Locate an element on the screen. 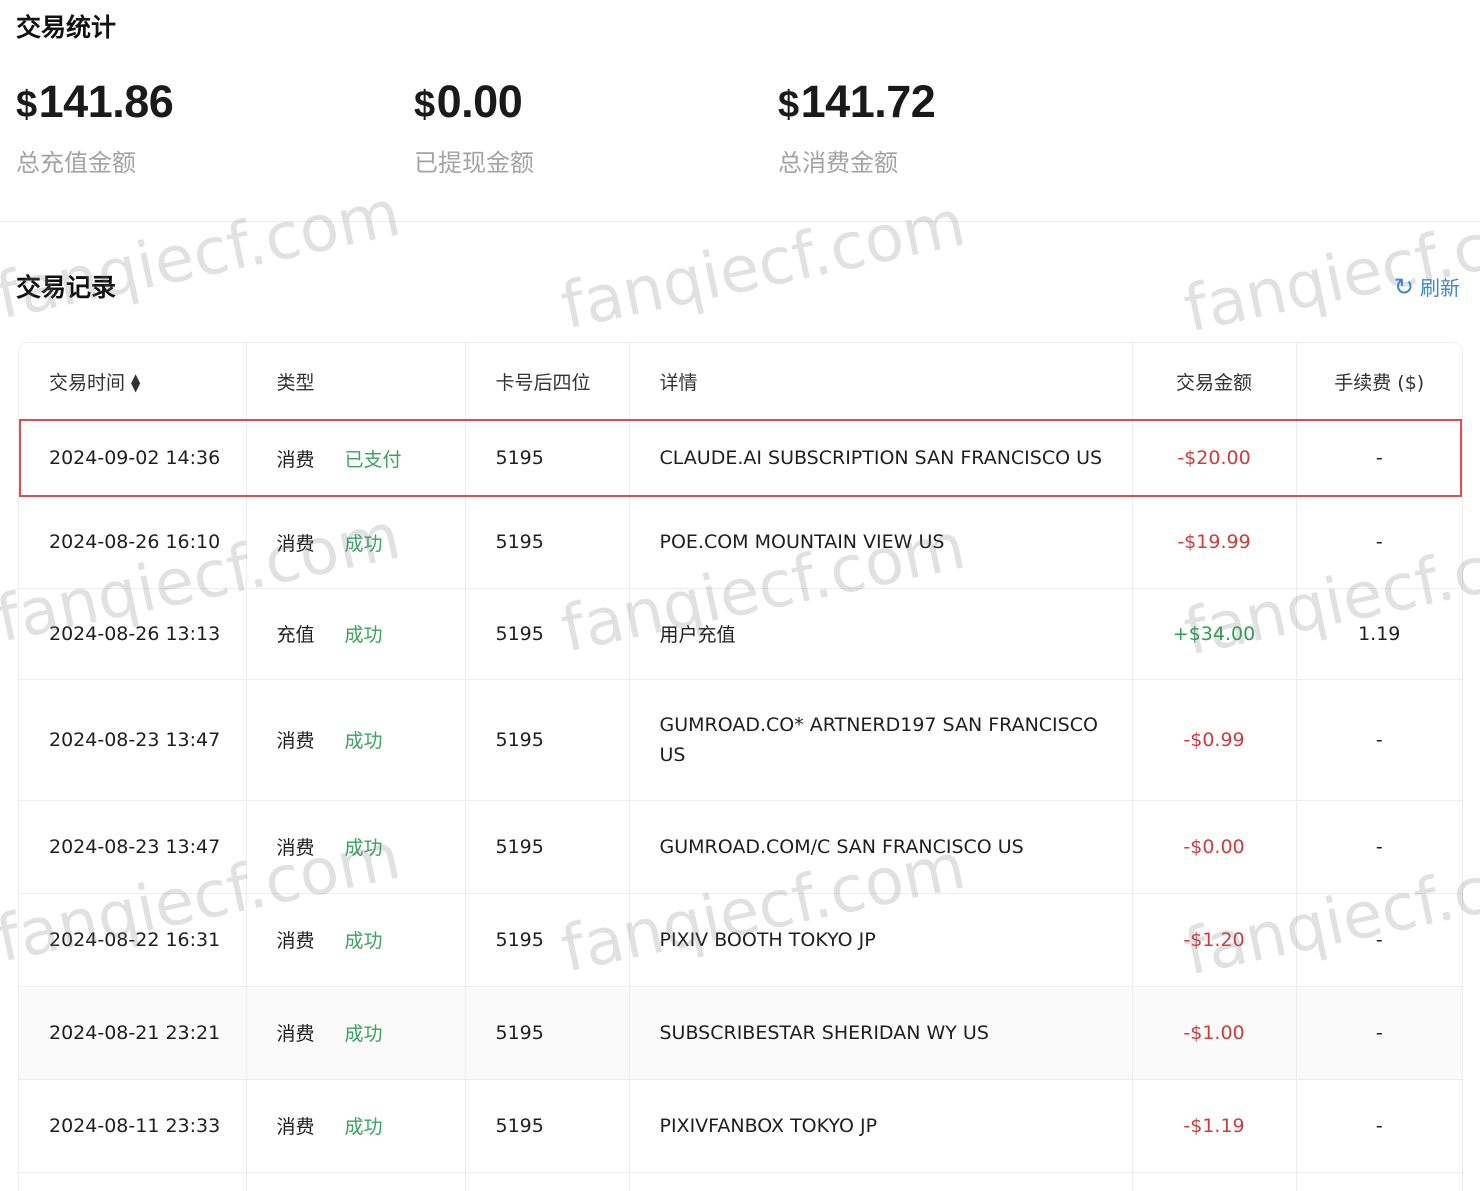 Image resolution: width=1480 pixels, height=1191 pixels. cell-amount: -$20.00 is located at coordinates (1213, 458).